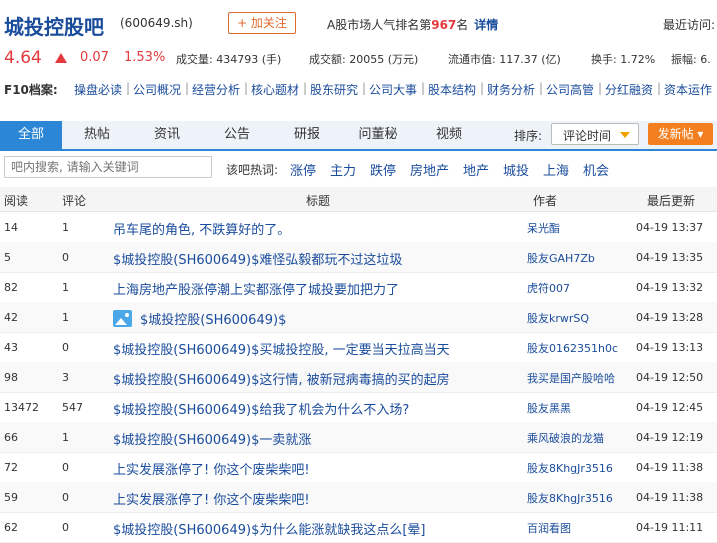 The height and width of the screenshot is (543, 717). What do you see at coordinates (516, 169) in the screenshot?
I see `hot-word: 城投` at bounding box center [516, 169].